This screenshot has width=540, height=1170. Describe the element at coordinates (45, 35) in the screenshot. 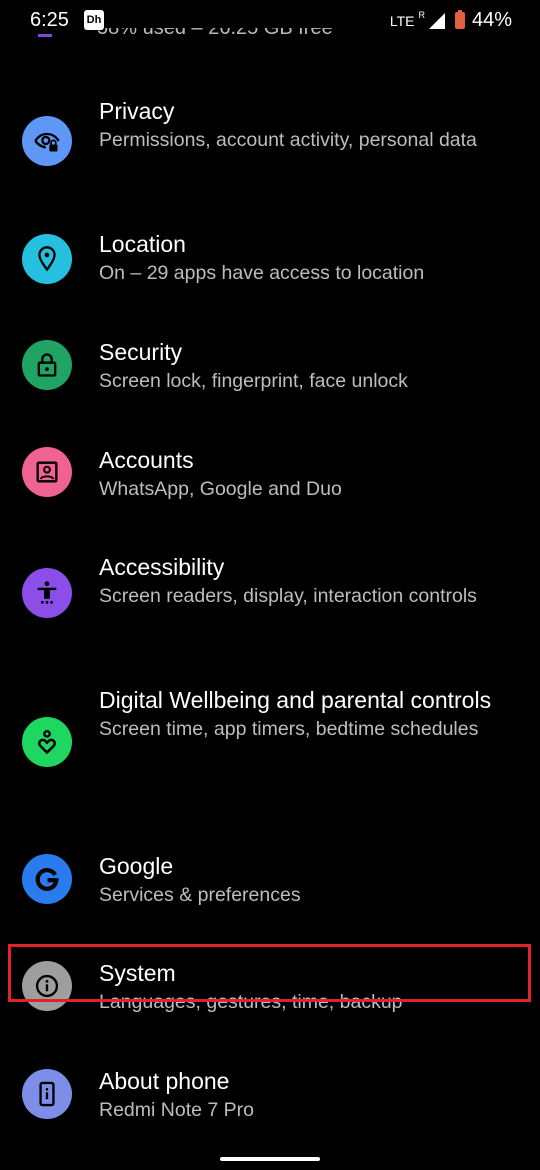

I see `storage-icon` at that location.